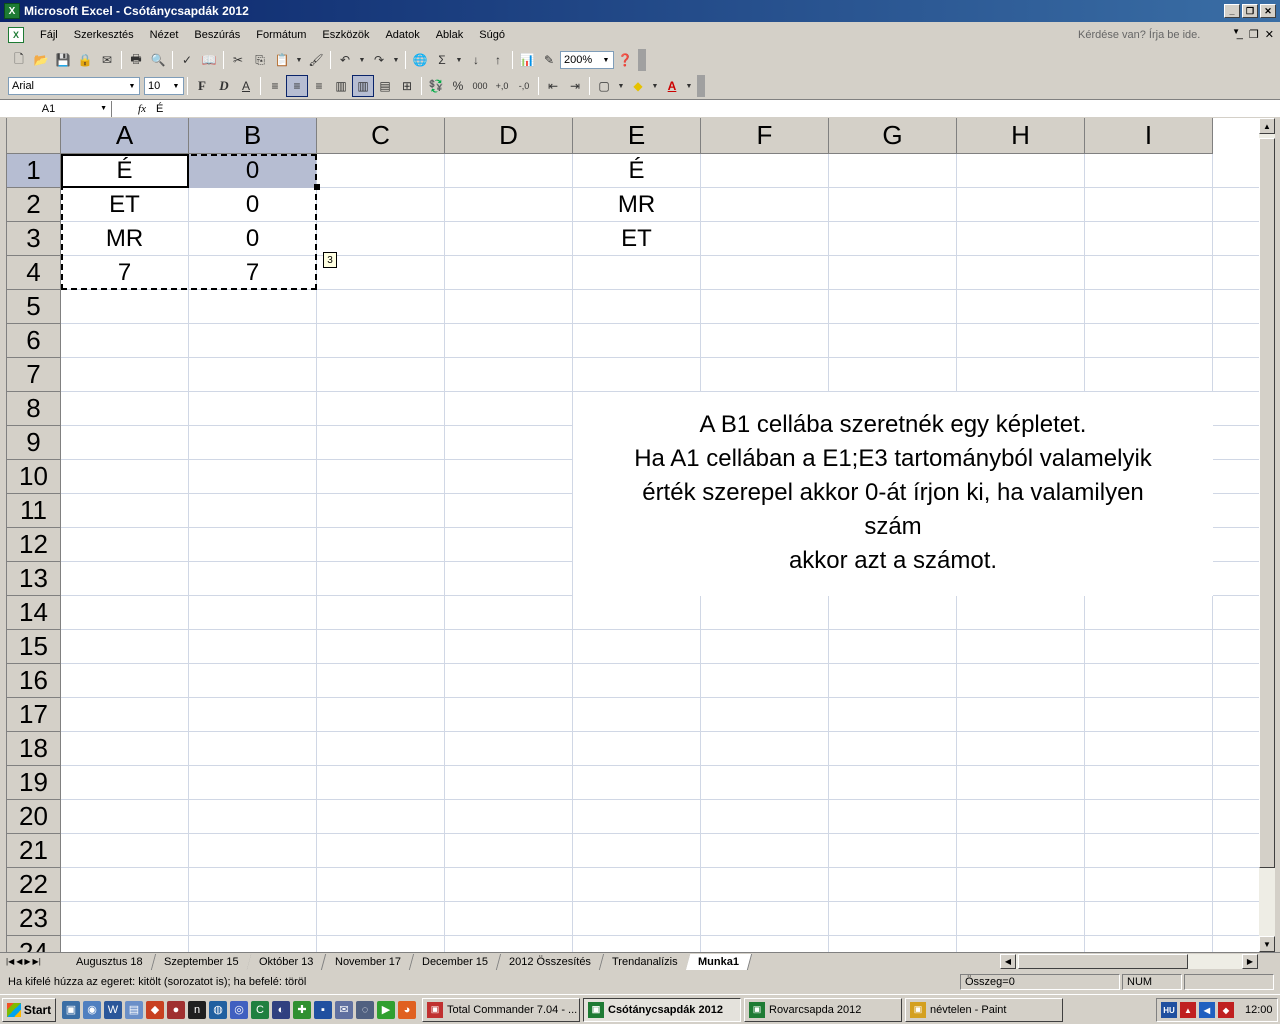 This screenshot has height=1024, width=1280. What do you see at coordinates (209, 60) in the screenshot?
I see `research-icon: 📖` at bounding box center [209, 60].